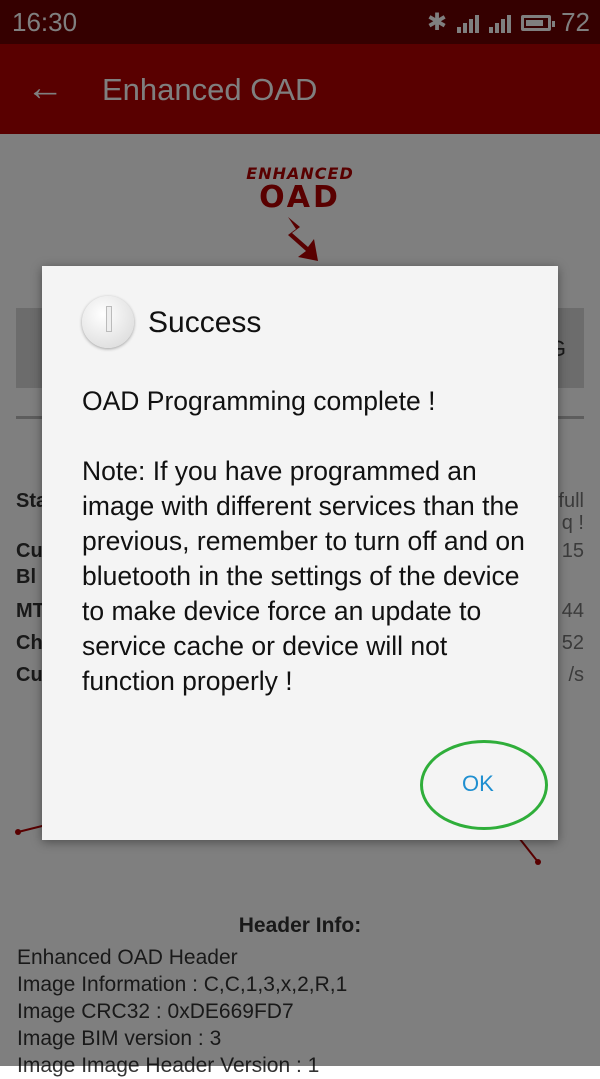 This screenshot has height=1079, width=600. I want to click on dialog-title: Success, so click(205, 322).